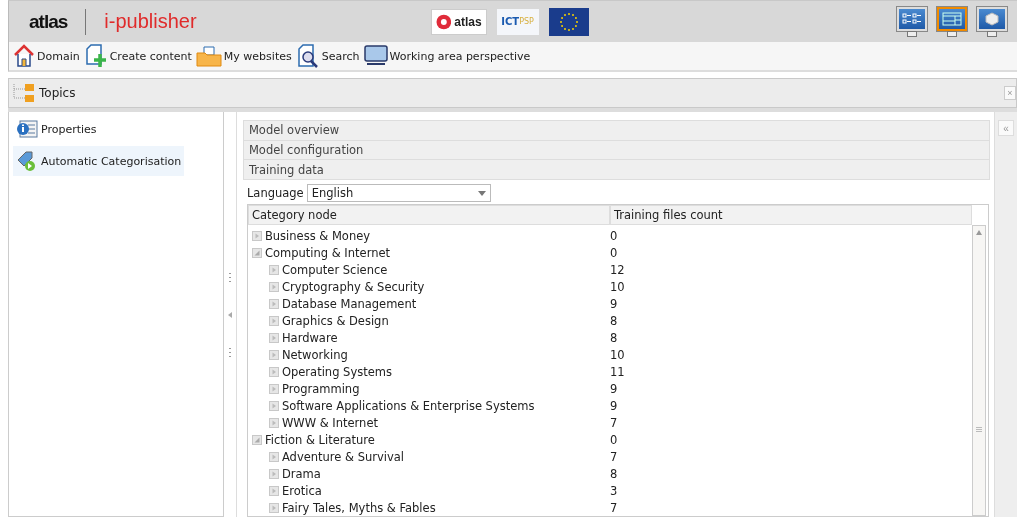  I want to click on category-name: Computer Science, so click(334, 269).